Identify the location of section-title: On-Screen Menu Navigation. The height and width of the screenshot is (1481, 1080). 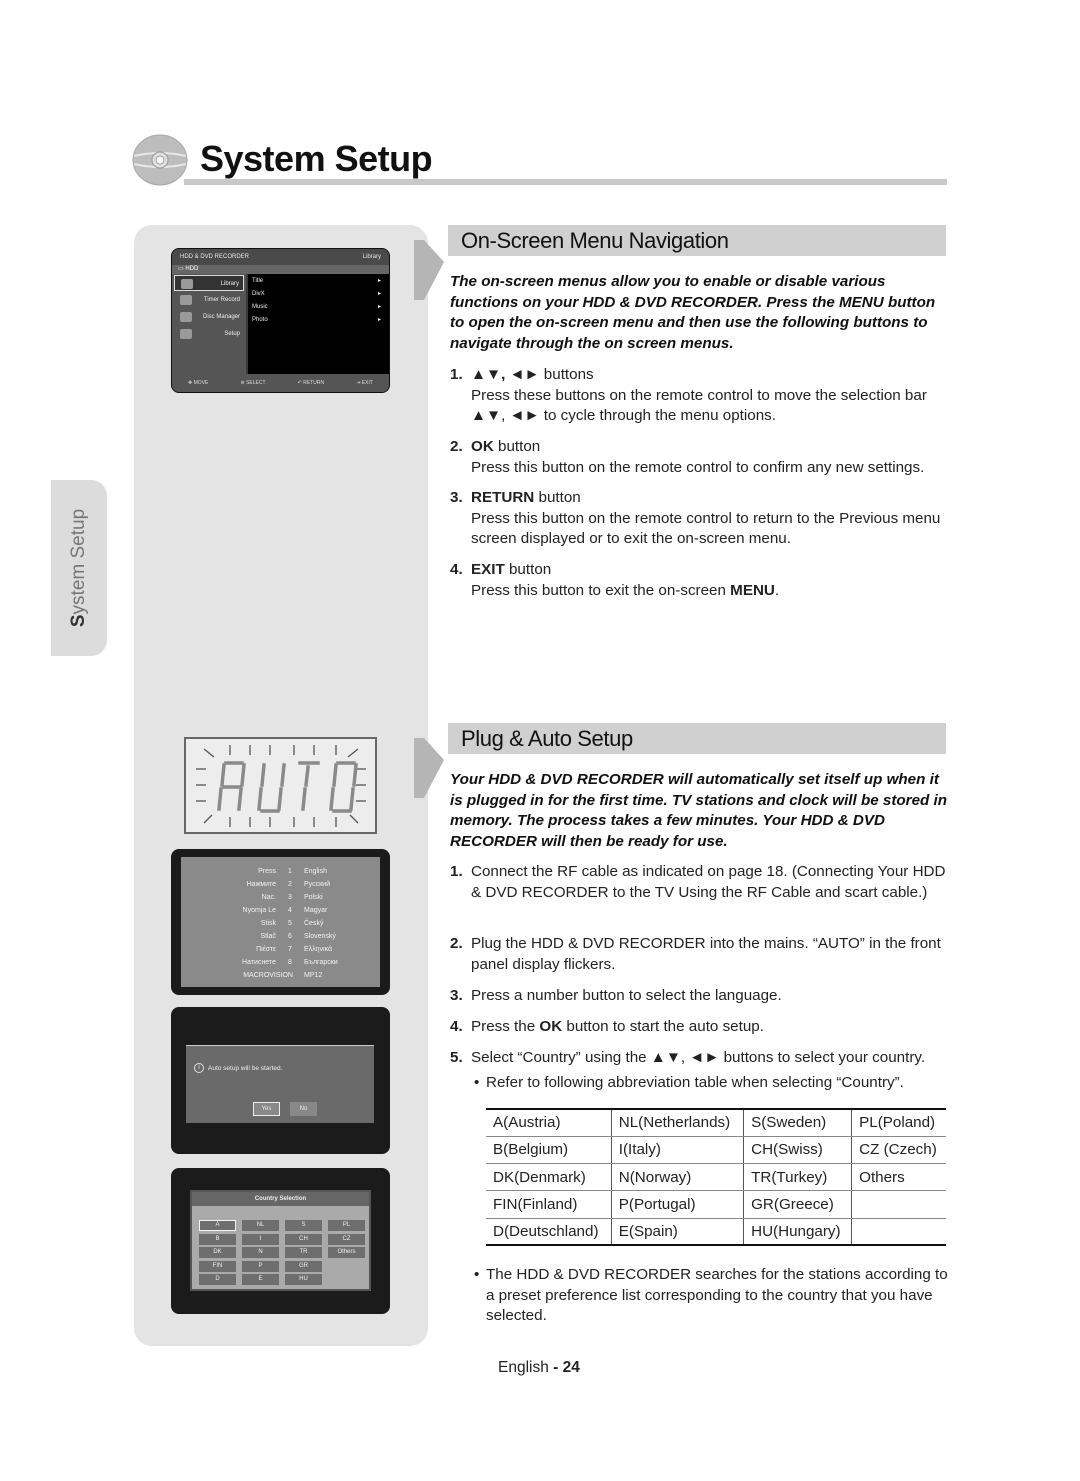
(595, 240).